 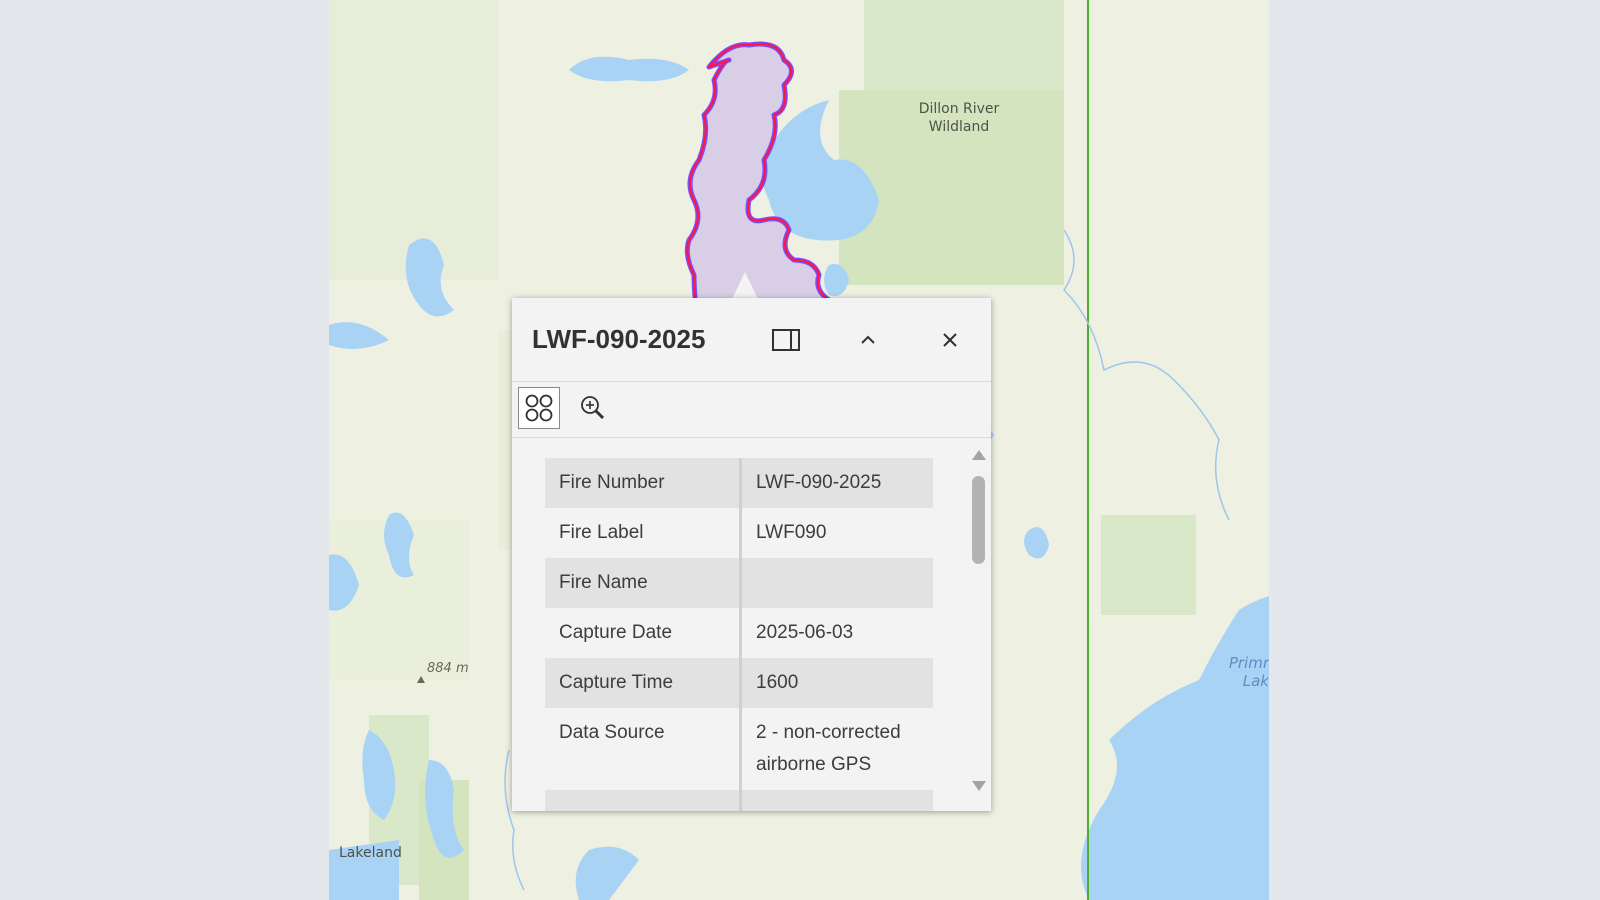 I want to click on attribute-key: Fire Number, so click(x=643, y=483).